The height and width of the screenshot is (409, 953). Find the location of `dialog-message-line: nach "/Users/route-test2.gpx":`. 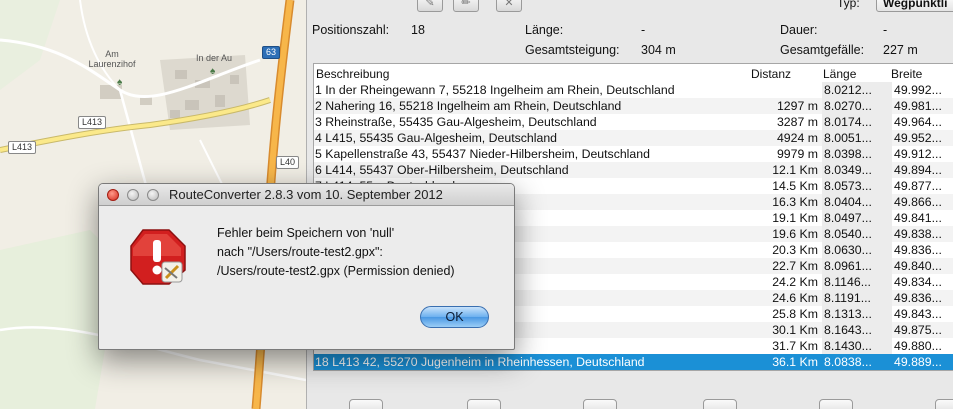

dialog-message-line: nach "/Users/route-test2.gpx": is located at coordinates (300, 252).